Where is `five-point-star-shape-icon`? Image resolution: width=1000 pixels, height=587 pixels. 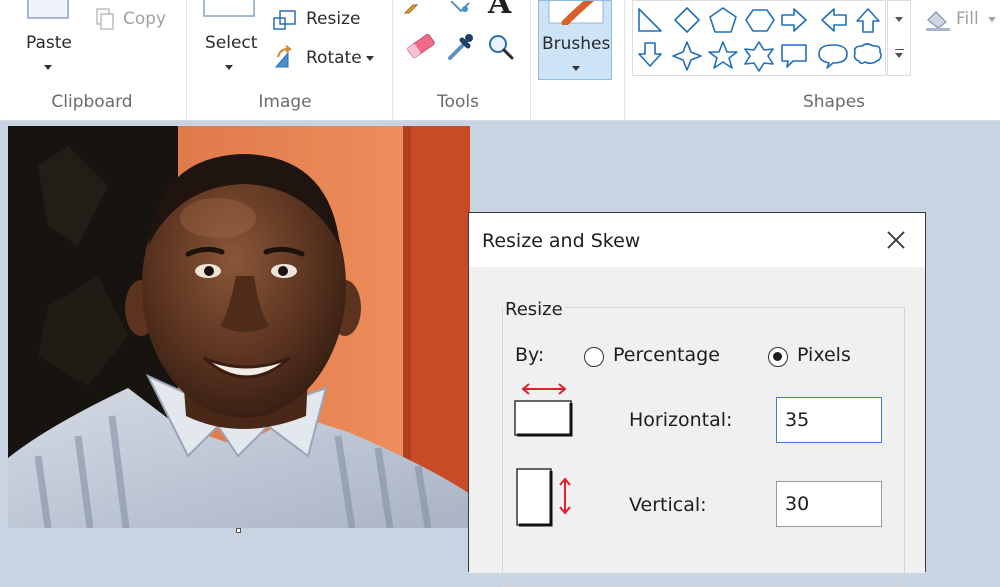
five-point-star-shape-icon is located at coordinates (723, 55).